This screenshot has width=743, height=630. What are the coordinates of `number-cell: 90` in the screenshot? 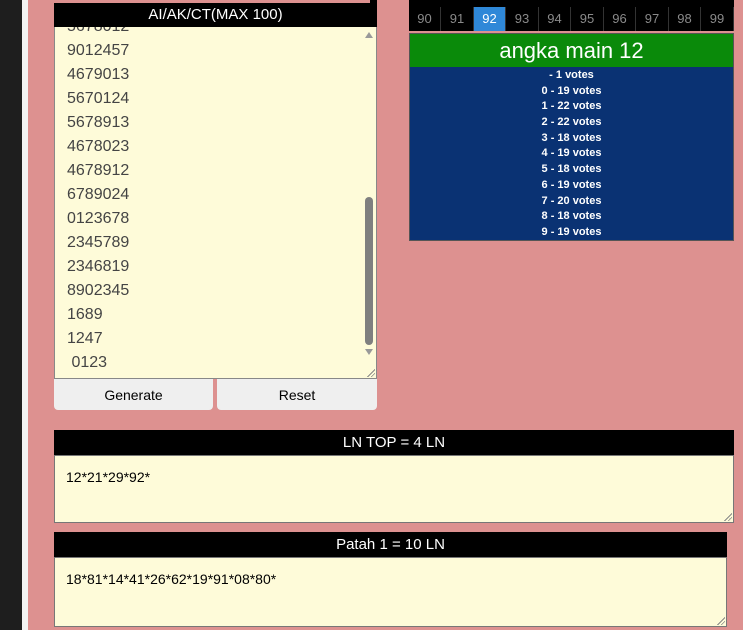 It's located at (425, 19).